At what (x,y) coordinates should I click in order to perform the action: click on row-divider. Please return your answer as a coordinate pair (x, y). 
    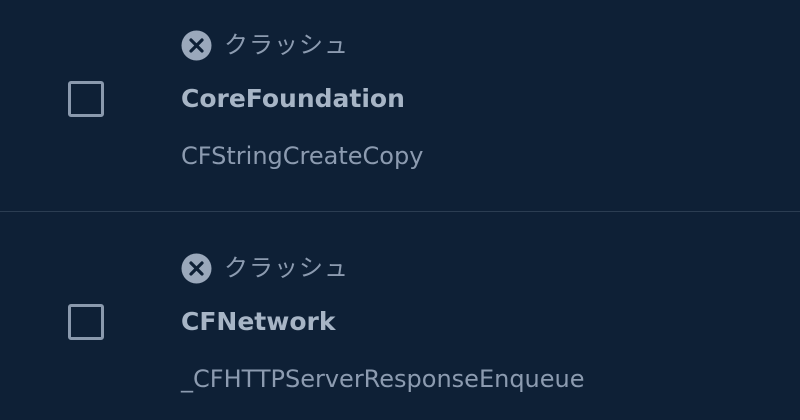
    Looking at the image, I should click on (400, 211).